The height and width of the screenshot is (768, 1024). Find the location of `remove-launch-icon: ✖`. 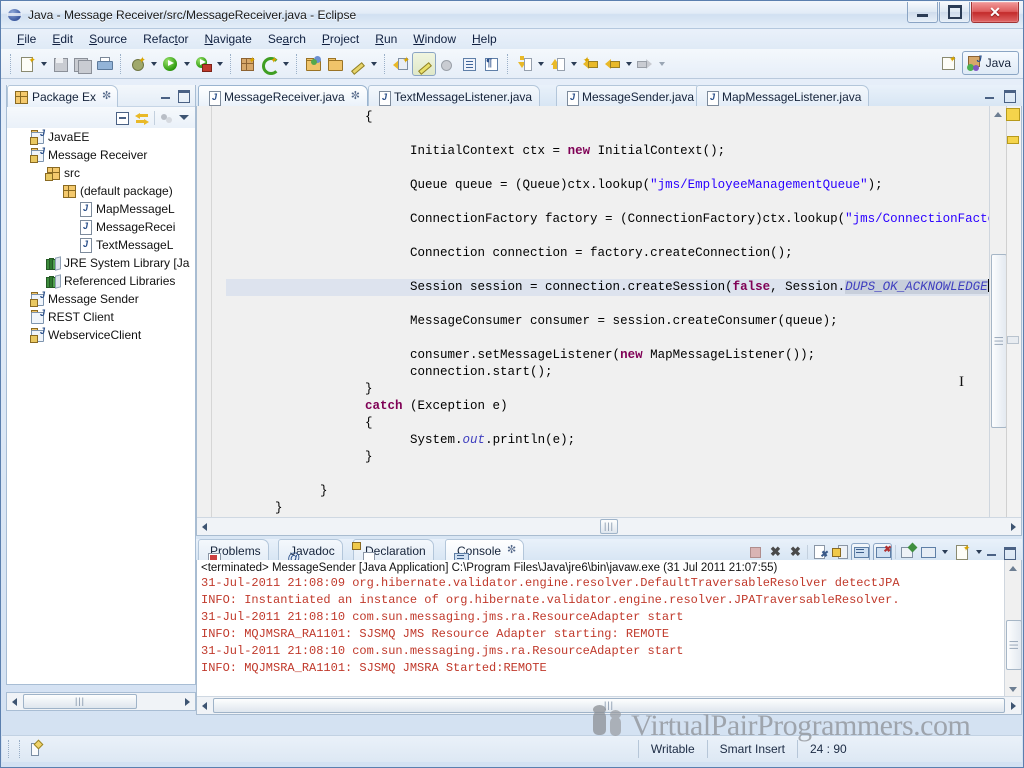

remove-launch-icon: ✖ is located at coordinates (775, 552).